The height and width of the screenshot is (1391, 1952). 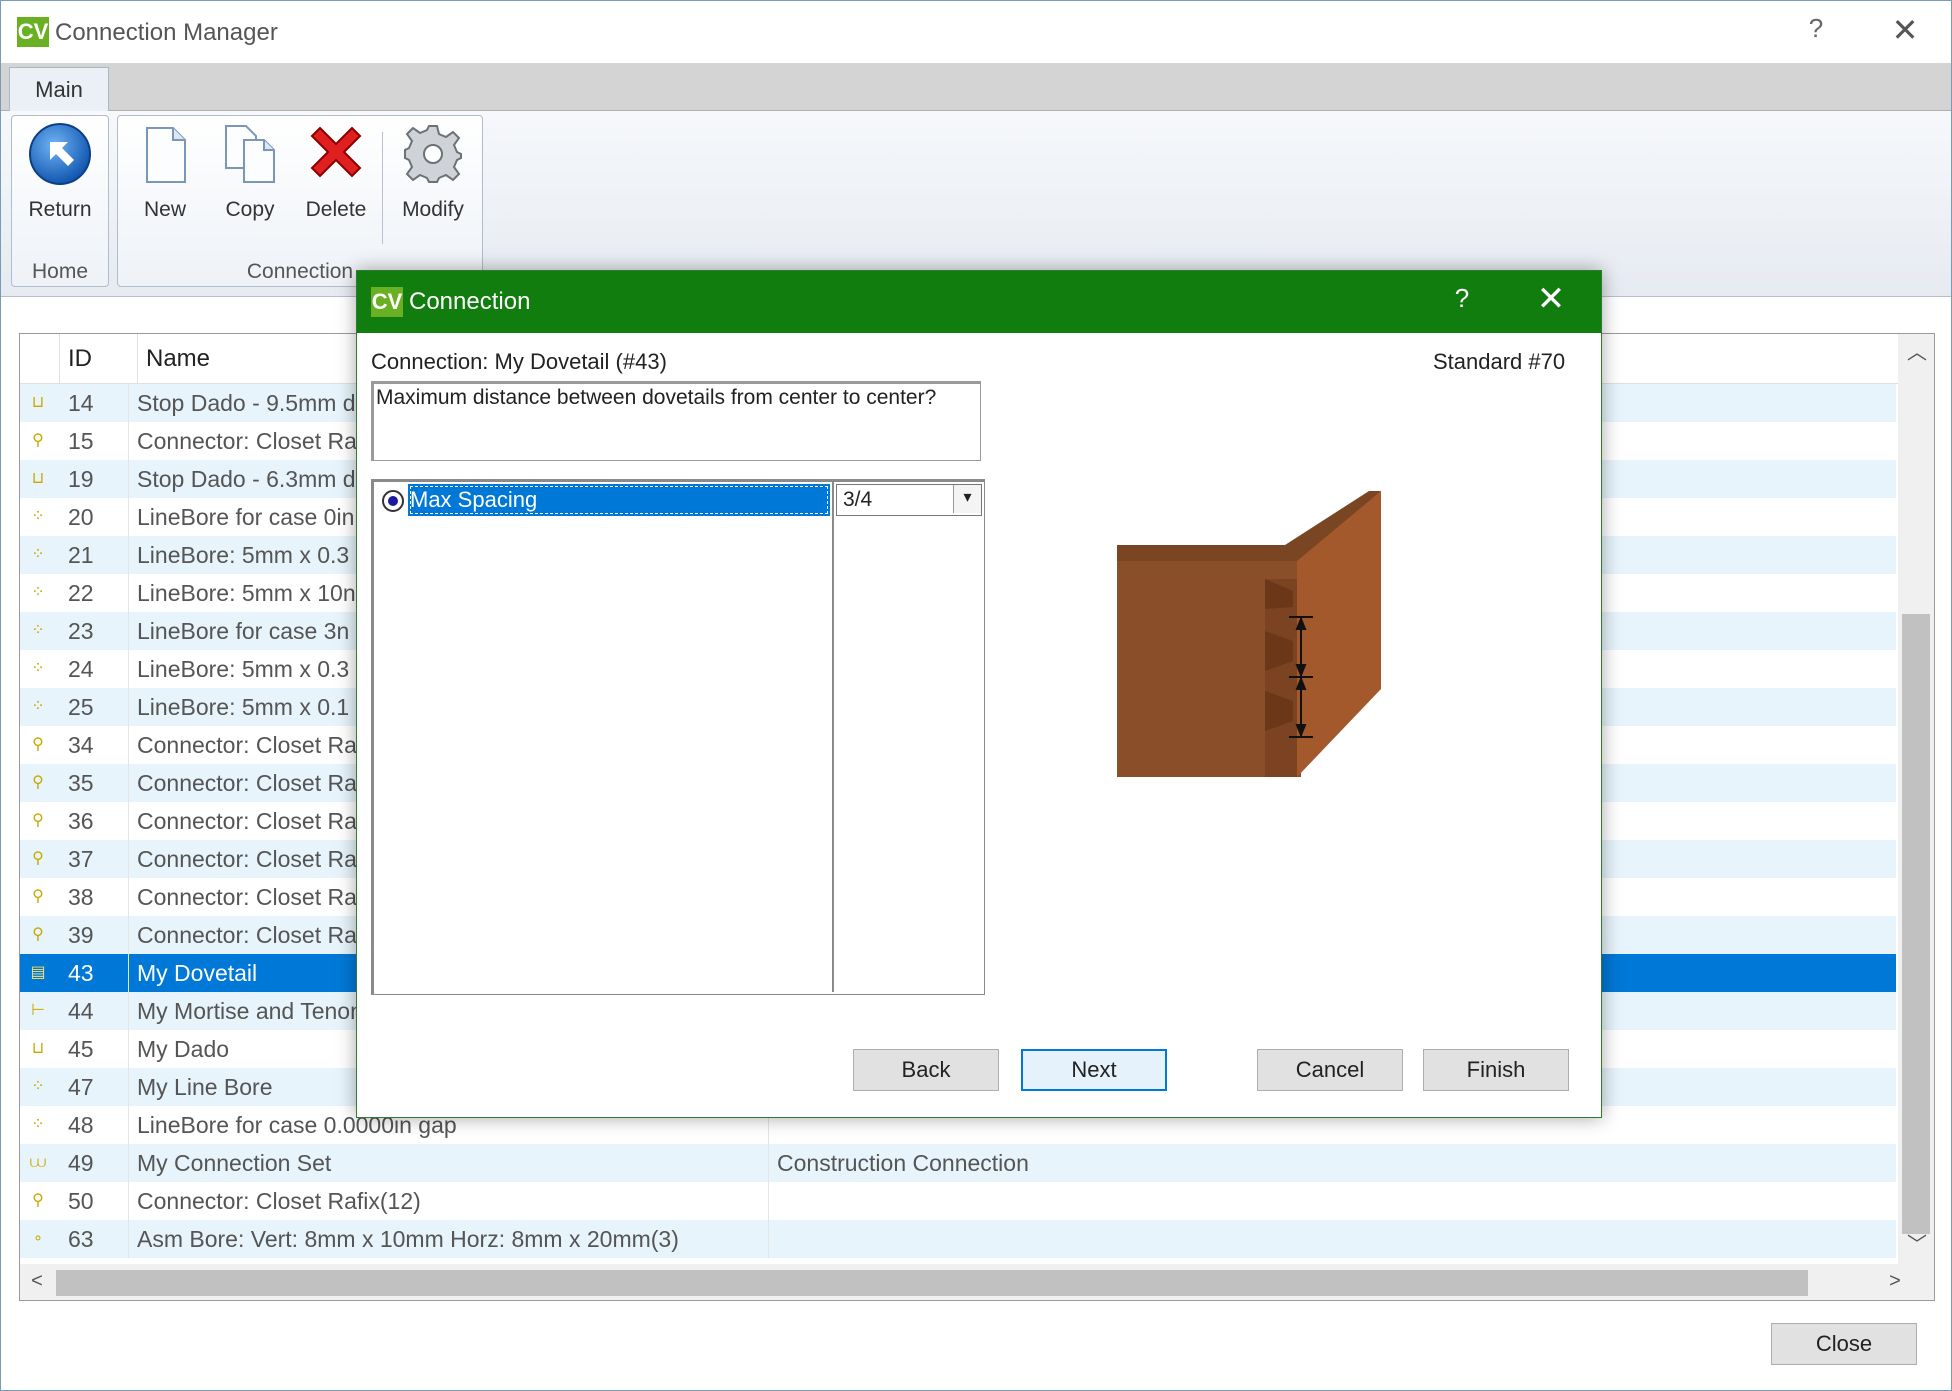 What do you see at coordinates (1462, 298) in the screenshot?
I see `dialog-help-button: ?` at bounding box center [1462, 298].